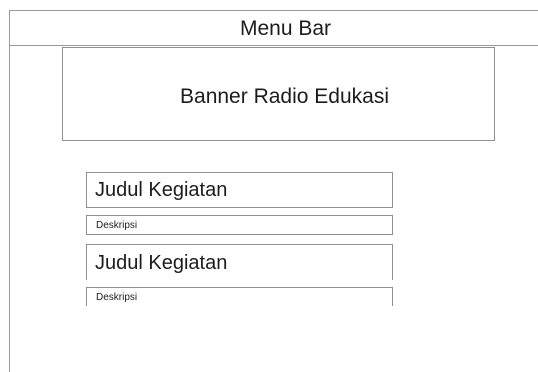 The width and height of the screenshot is (538, 372). What do you see at coordinates (239, 262) in the screenshot?
I see `activity-title-2: Judul Kegiatan` at bounding box center [239, 262].